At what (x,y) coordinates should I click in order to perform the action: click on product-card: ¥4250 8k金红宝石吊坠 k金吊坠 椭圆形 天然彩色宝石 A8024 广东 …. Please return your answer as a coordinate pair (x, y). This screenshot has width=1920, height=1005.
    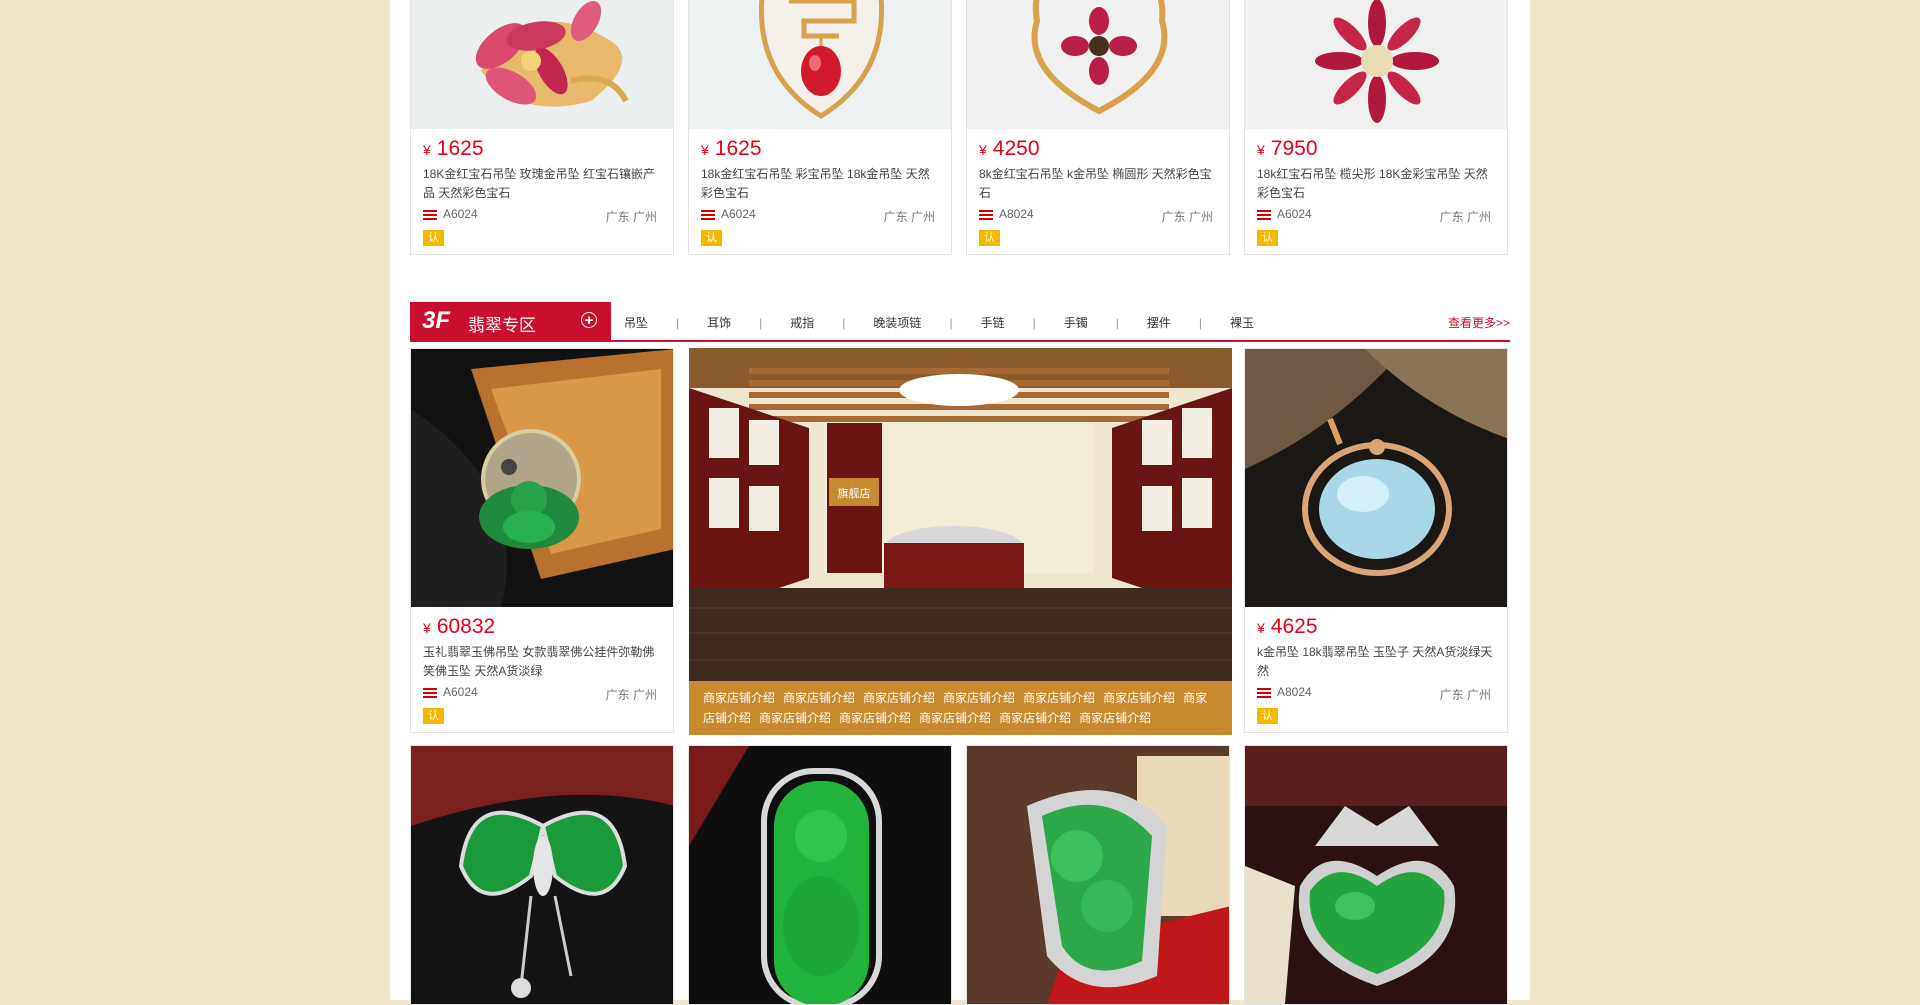
    Looking at the image, I should click on (1098, 127).